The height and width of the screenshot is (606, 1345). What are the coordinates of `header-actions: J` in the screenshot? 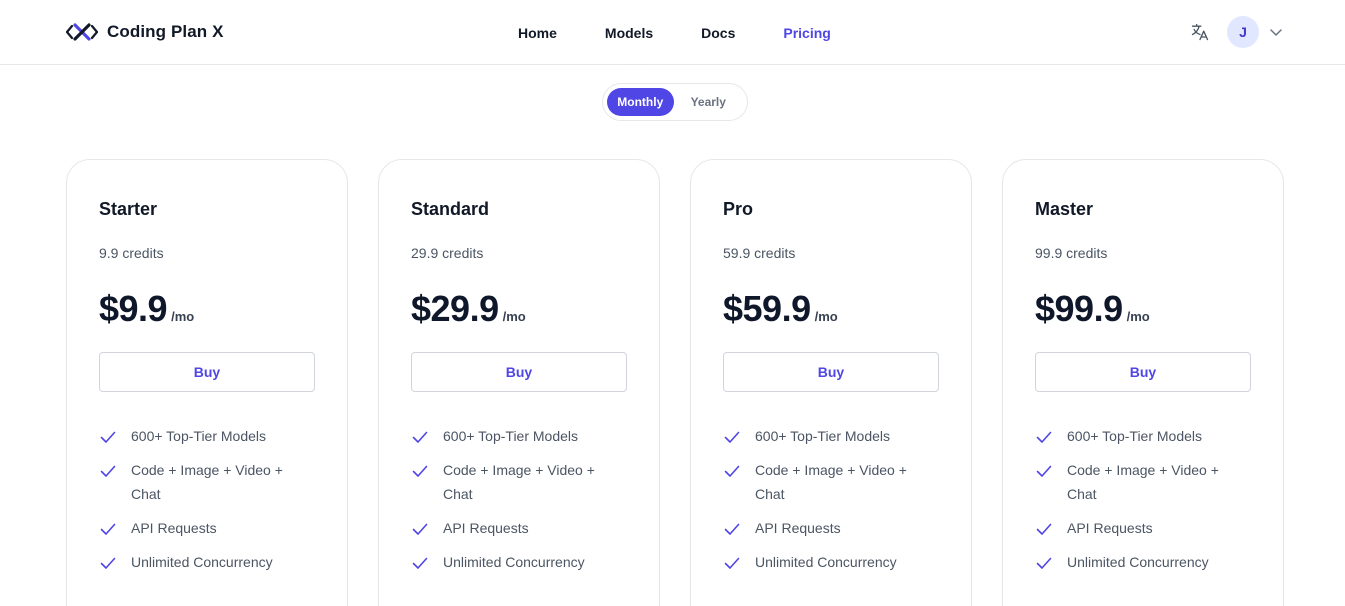 It's located at (1236, 32).